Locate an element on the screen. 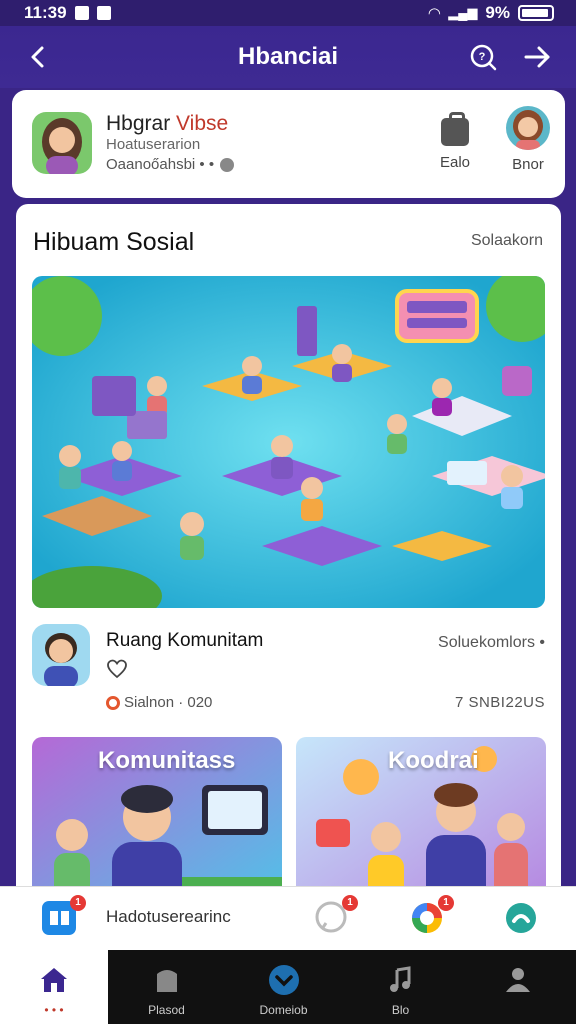  app-bar: Hbanciai ? is located at coordinates (288, 57).